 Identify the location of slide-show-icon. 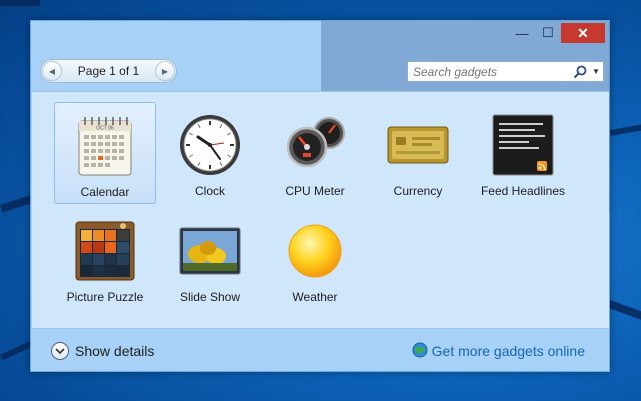
(210, 251).